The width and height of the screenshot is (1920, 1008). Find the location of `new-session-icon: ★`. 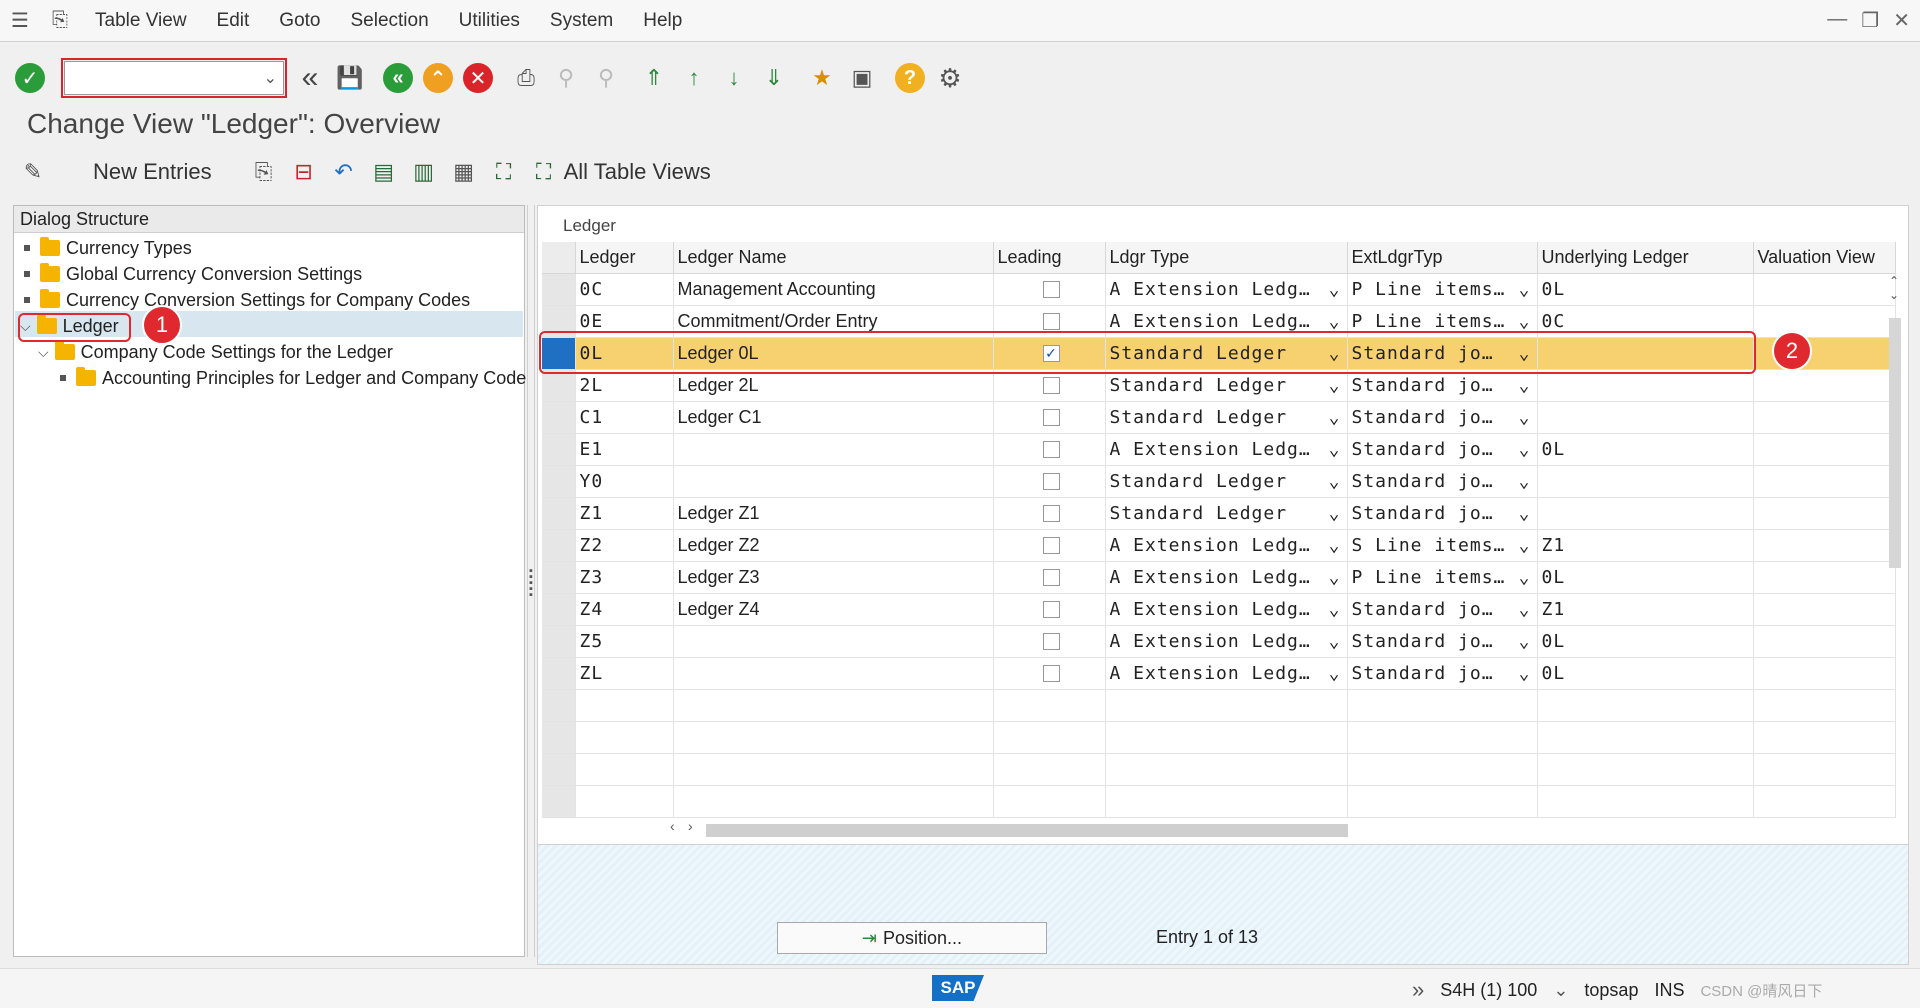

new-session-icon: ★ is located at coordinates (822, 78).